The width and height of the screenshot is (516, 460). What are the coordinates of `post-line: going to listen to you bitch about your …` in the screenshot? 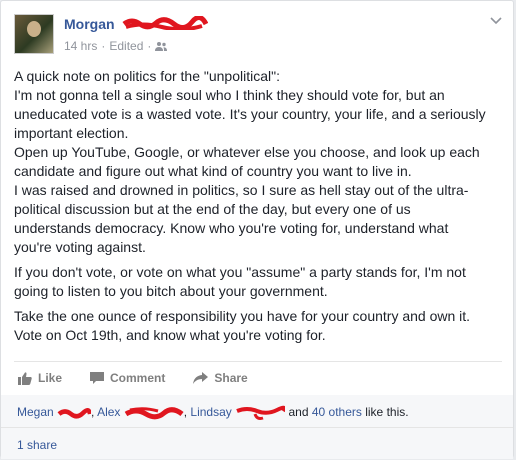 It's located at (171, 291).